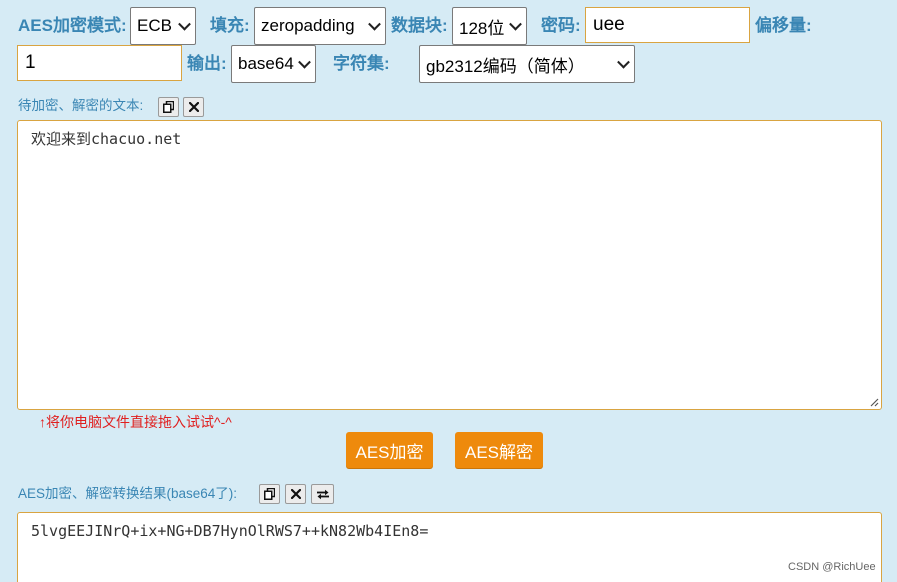  I want to click on mode-value: ECB, so click(154, 25).